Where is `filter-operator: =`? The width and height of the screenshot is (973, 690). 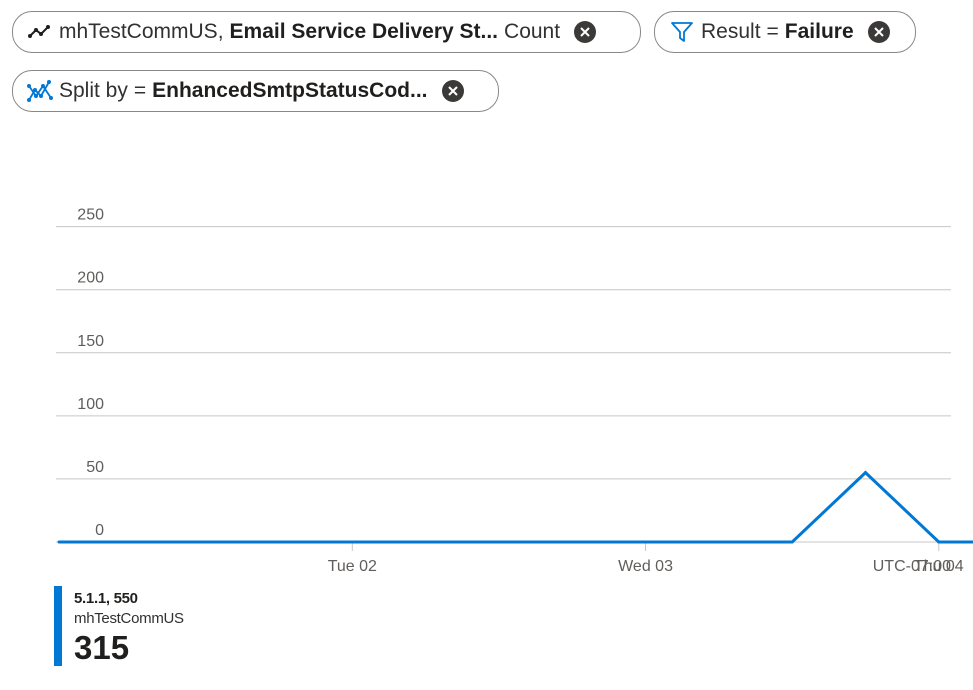
filter-operator: = is located at coordinates (772, 31).